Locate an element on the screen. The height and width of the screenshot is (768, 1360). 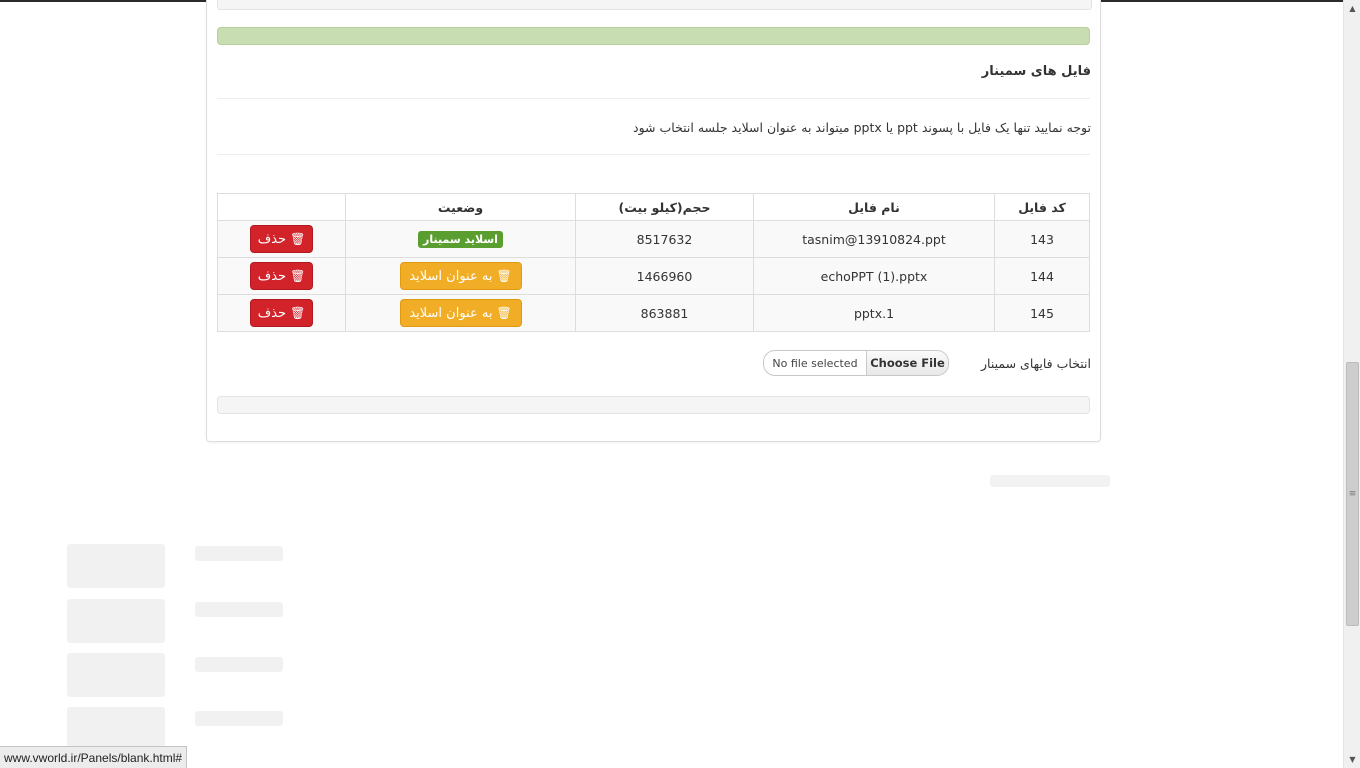
cell-code: 145 is located at coordinates (1042, 313).